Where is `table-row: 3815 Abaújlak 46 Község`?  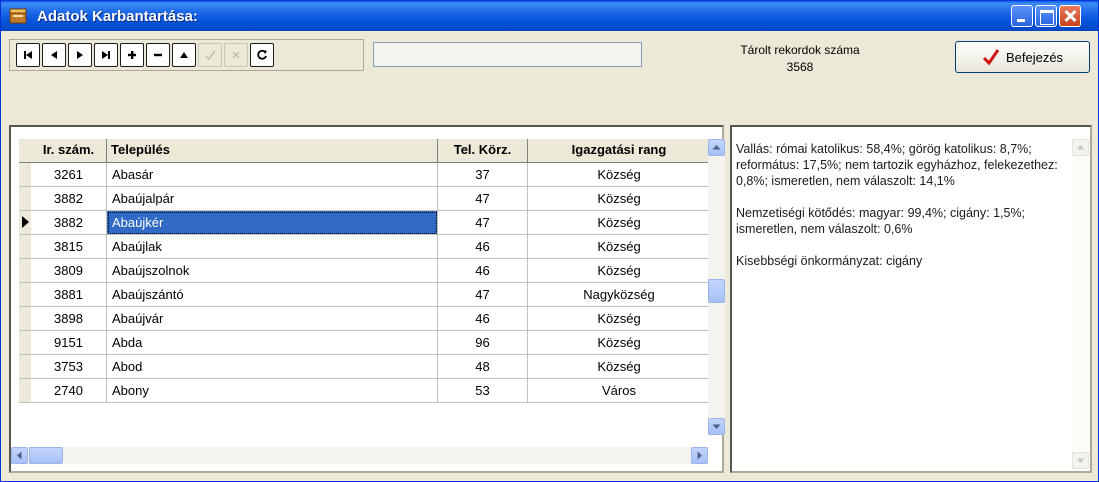 table-row: 3815 Abaújlak 46 Község is located at coordinates (371, 247).